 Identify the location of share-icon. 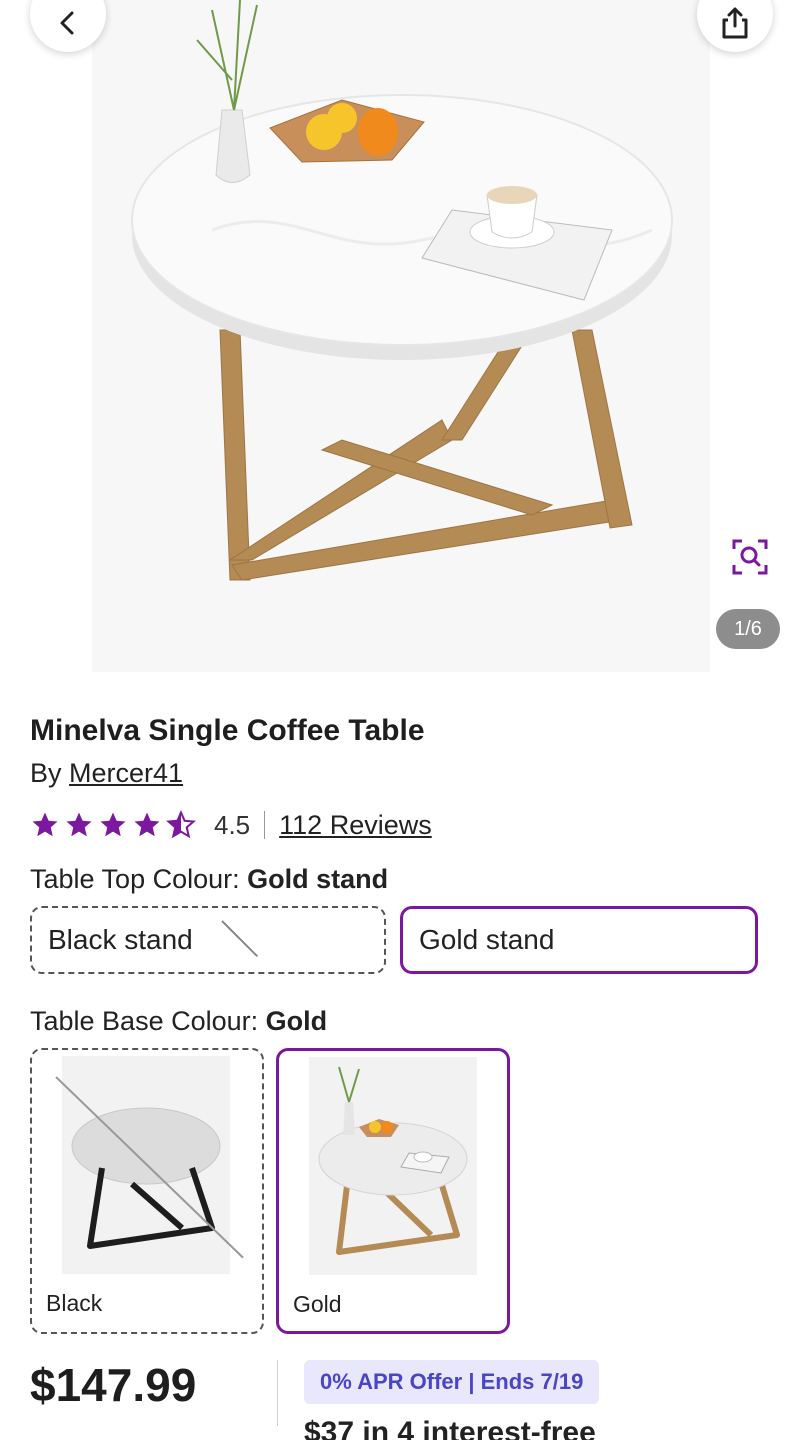
(735, 23).